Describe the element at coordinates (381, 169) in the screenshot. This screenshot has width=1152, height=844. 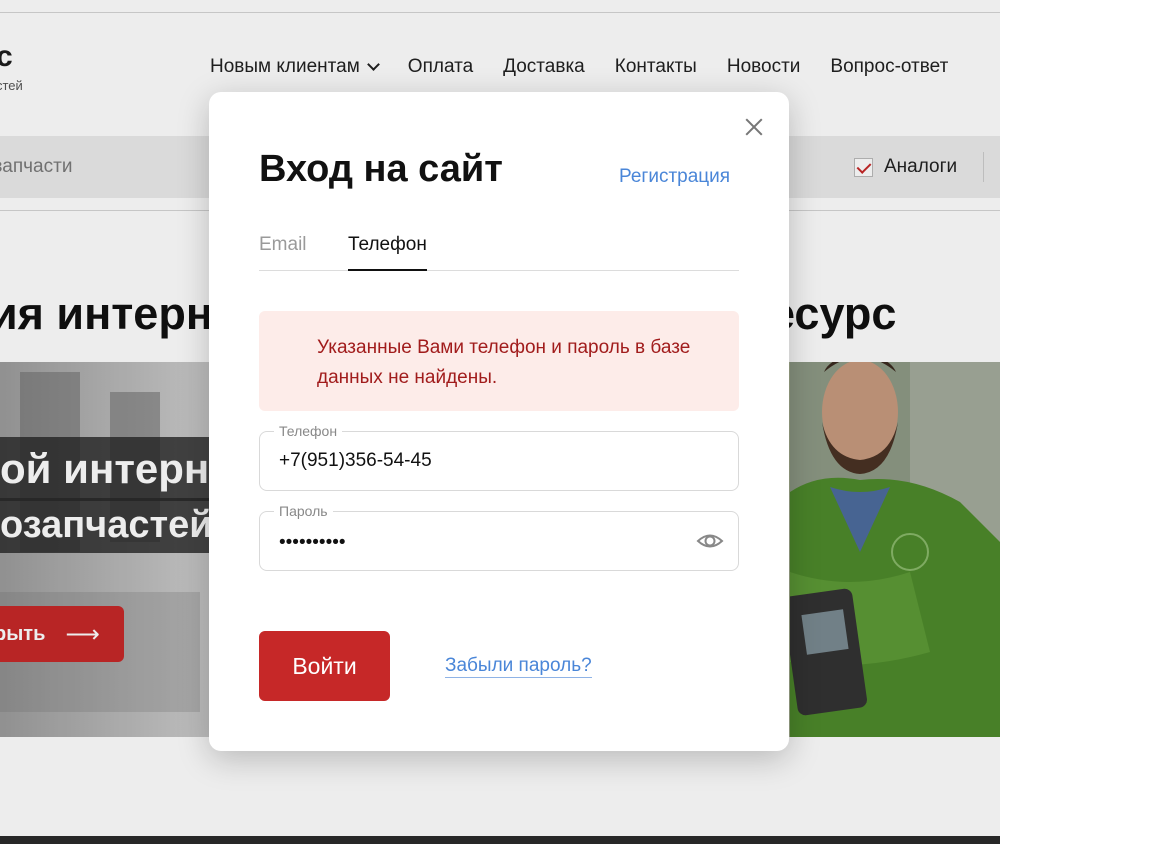
I see `modal-title: Вход на сайт` at that location.